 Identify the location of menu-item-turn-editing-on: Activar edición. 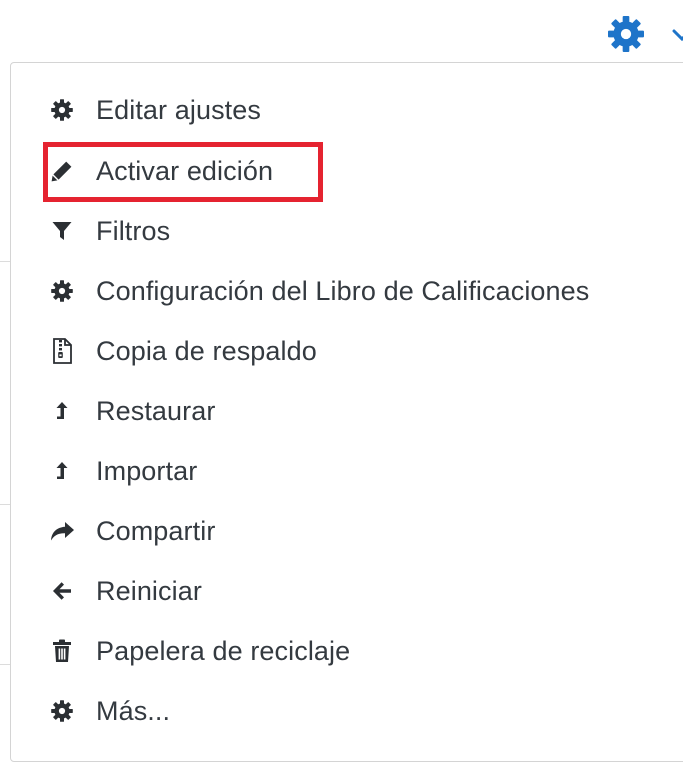
(160, 171).